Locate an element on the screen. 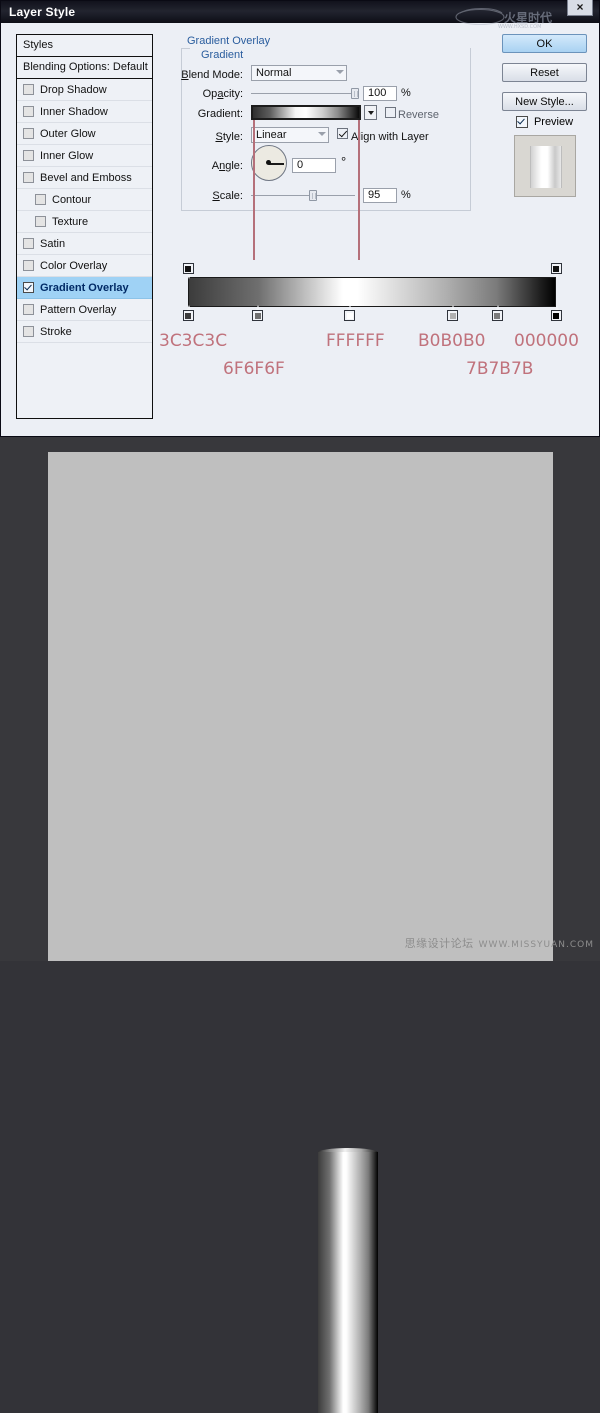 The image size is (600, 1413). color-stop-hex-label: 7B7B7B is located at coordinates (500, 369).